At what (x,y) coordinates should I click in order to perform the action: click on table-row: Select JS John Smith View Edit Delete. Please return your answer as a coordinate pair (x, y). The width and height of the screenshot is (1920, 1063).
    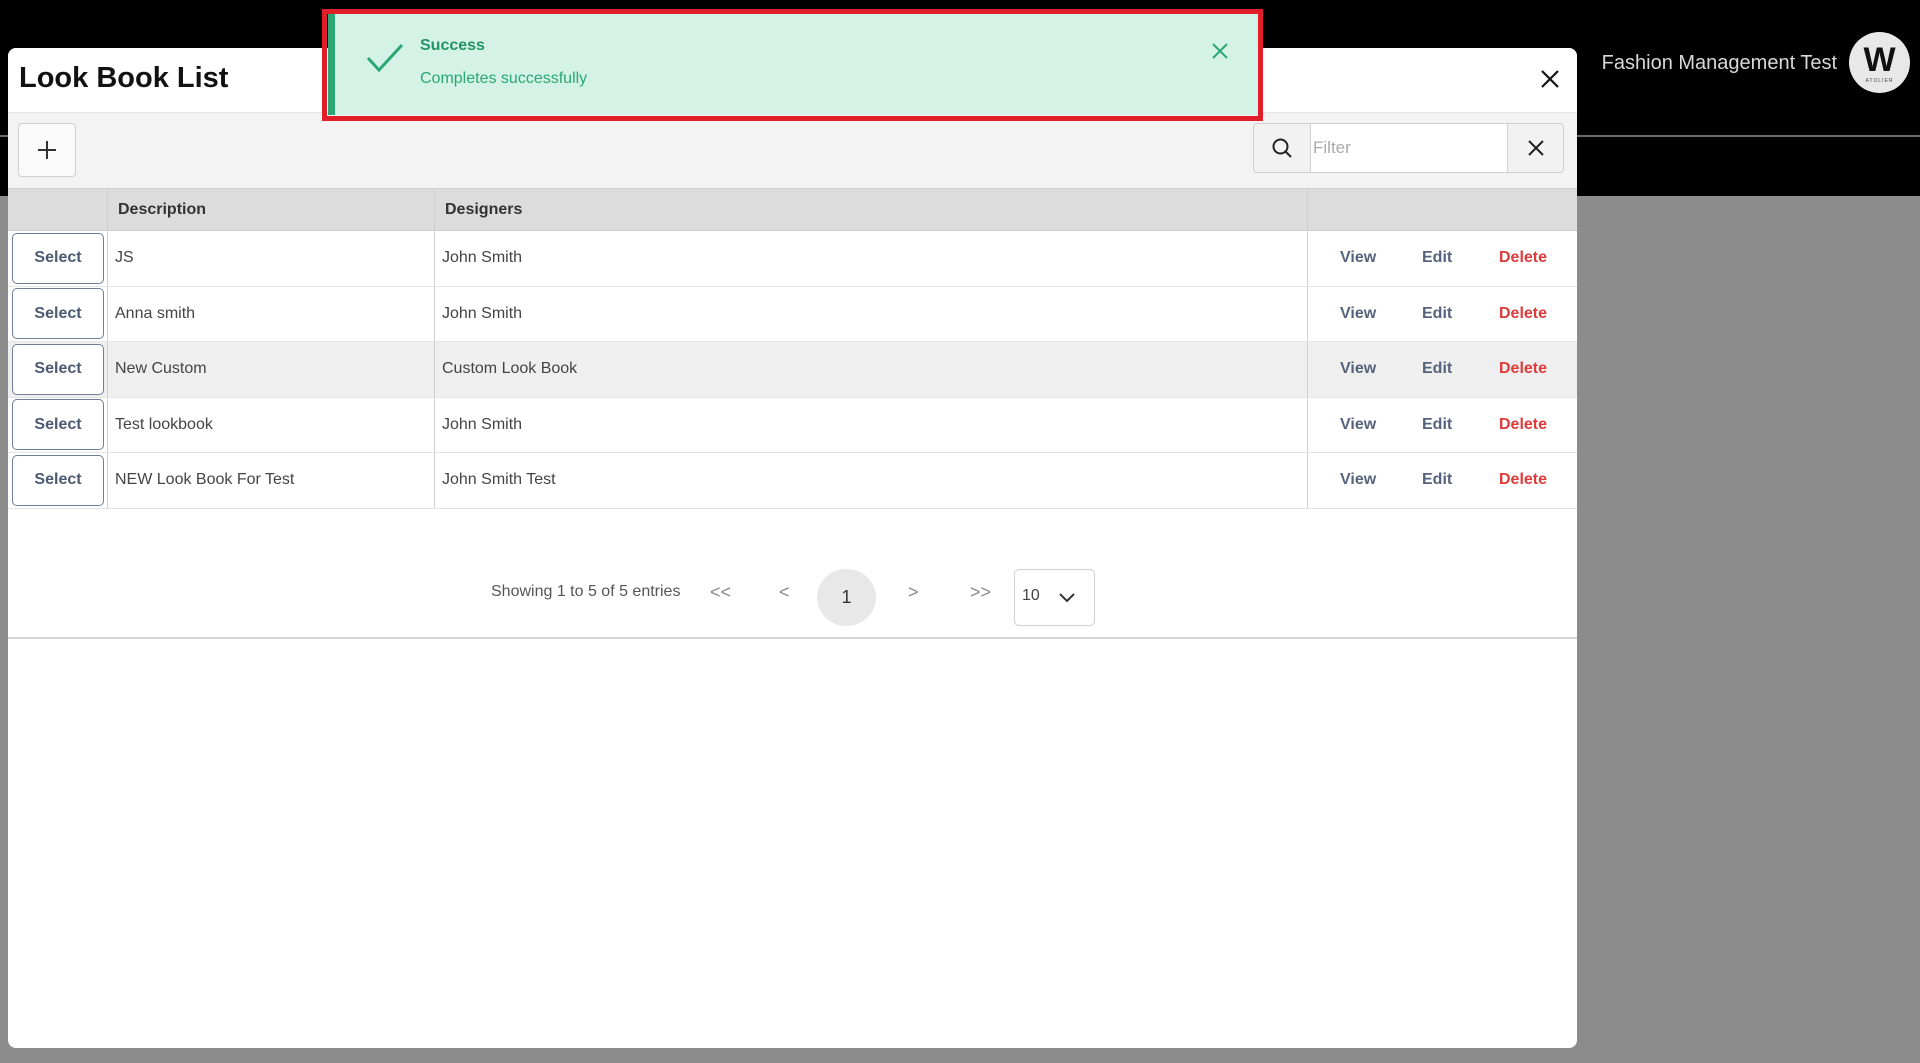
    Looking at the image, I should click on (792, 259).